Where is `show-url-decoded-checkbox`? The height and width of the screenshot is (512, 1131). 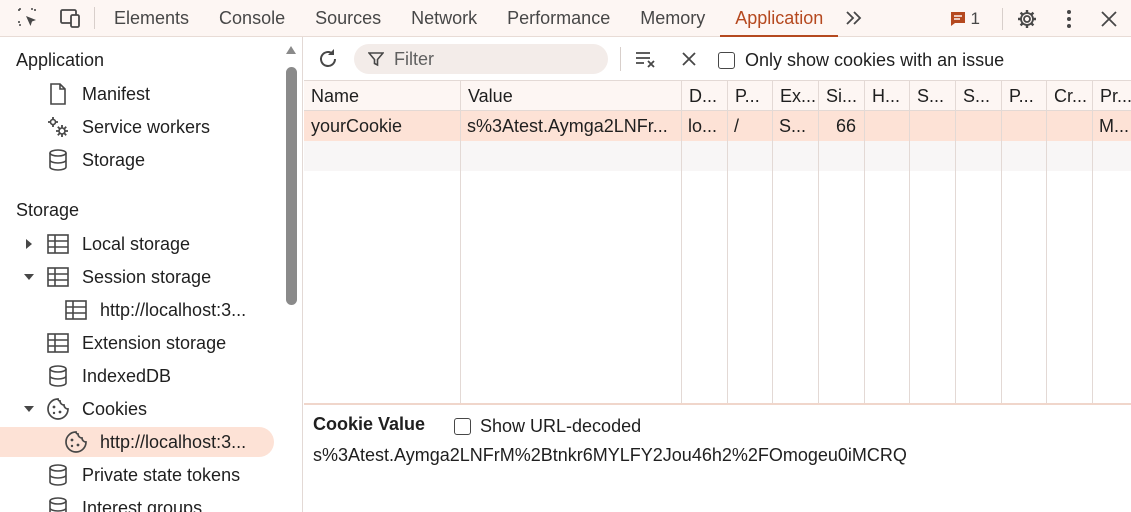
show-url-decoded-checkbox is located at coordinates (462, 426).